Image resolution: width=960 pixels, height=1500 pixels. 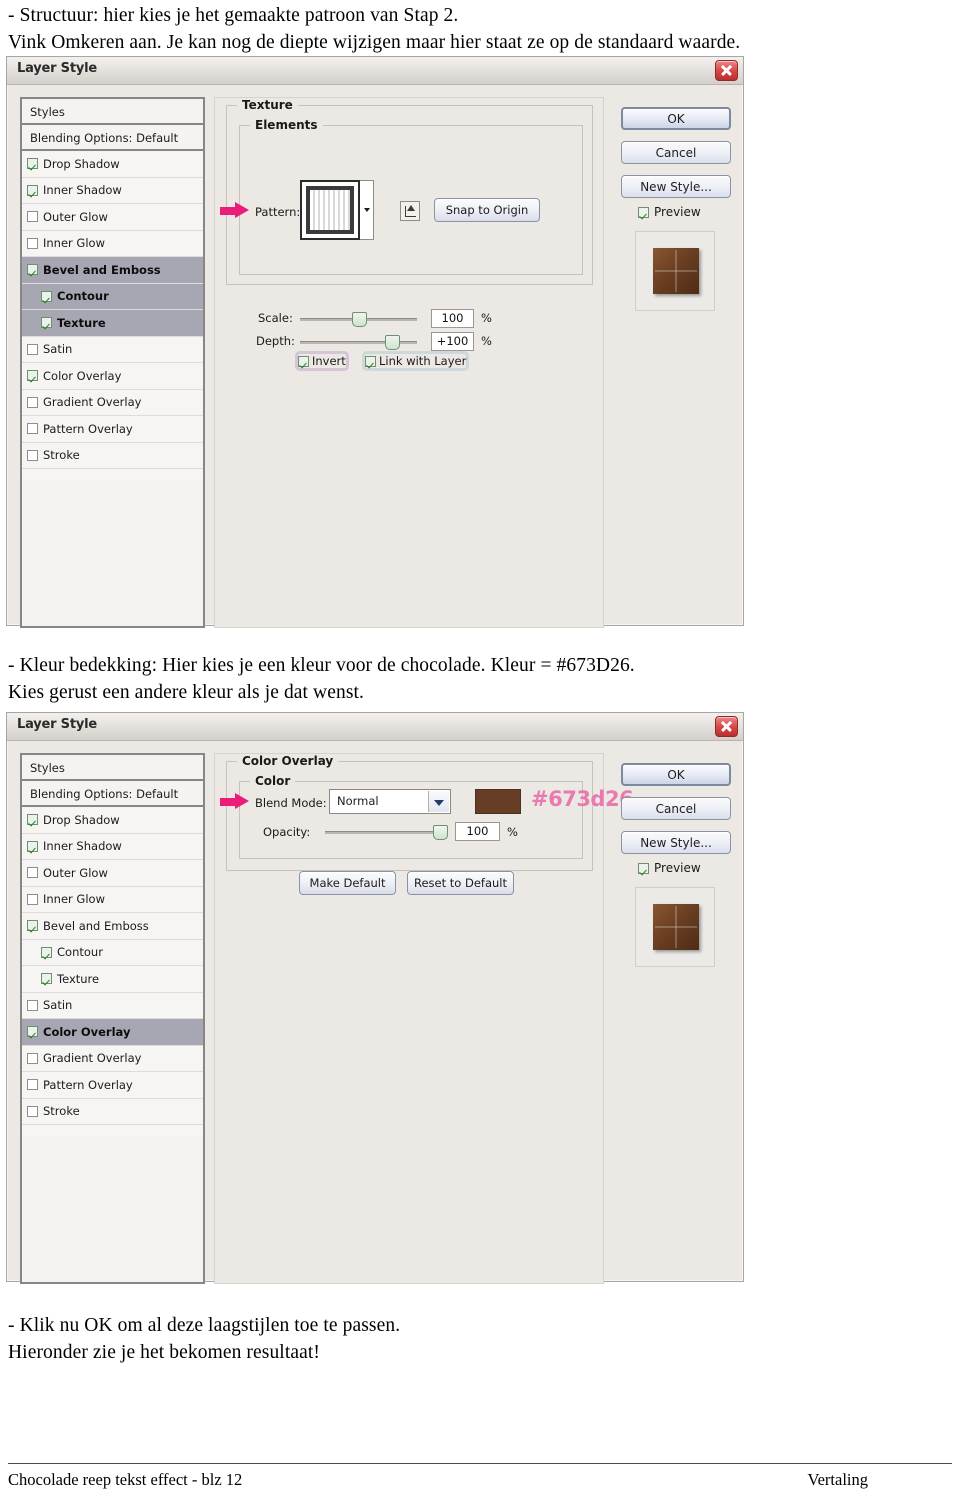 I want to click on styles-panel-tail, so click(x=112, y=554).